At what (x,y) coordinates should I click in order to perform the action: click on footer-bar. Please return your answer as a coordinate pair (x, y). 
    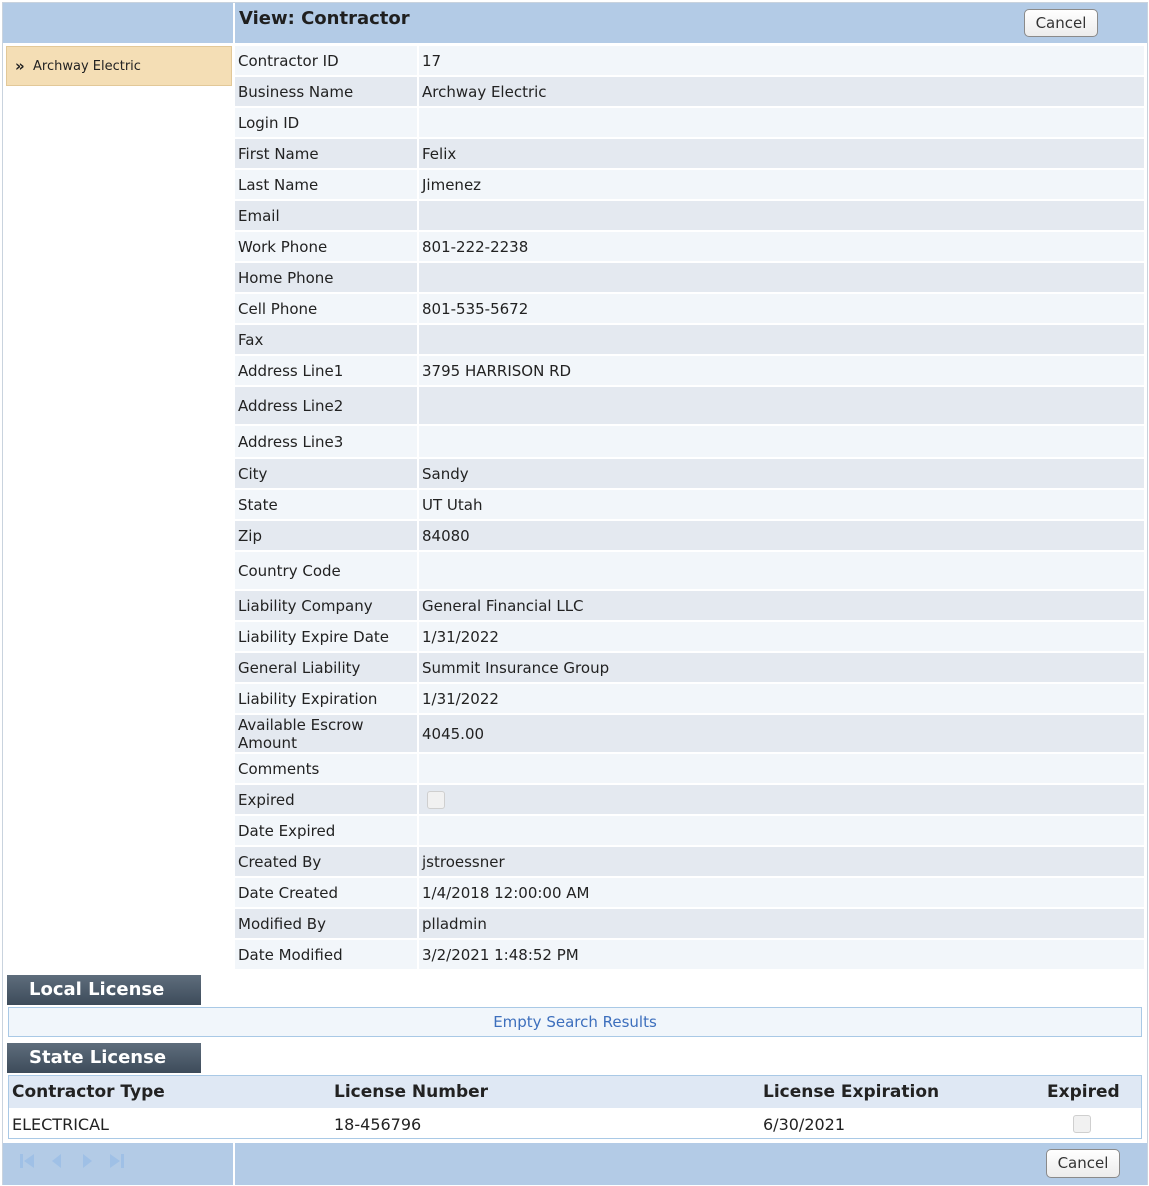
    Looking at the image, I should click on (575, 1164).